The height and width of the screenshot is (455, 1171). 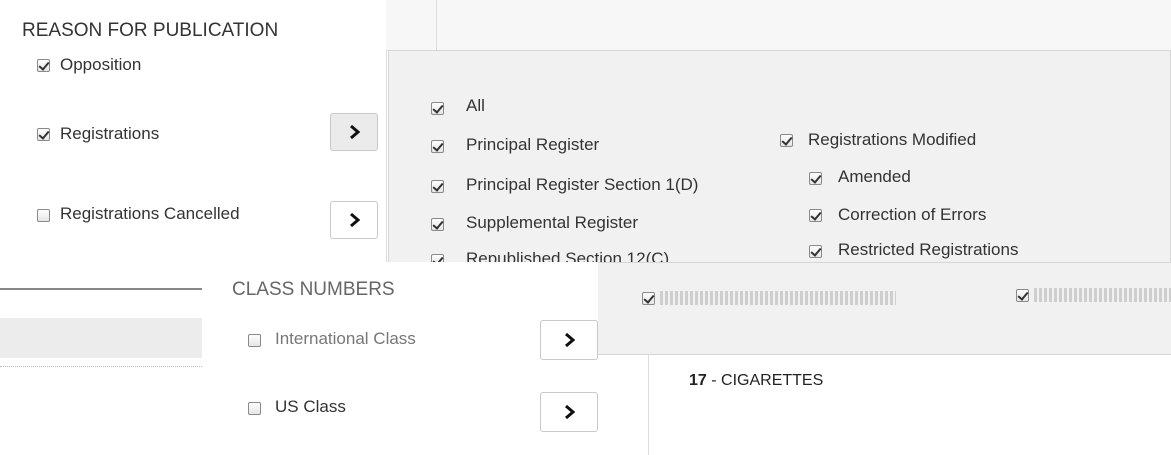 What do you see at coordinates (912, 214) in the screenshot?
I see `correction-label: Correction of Errors` at bounding box center [912, 214].